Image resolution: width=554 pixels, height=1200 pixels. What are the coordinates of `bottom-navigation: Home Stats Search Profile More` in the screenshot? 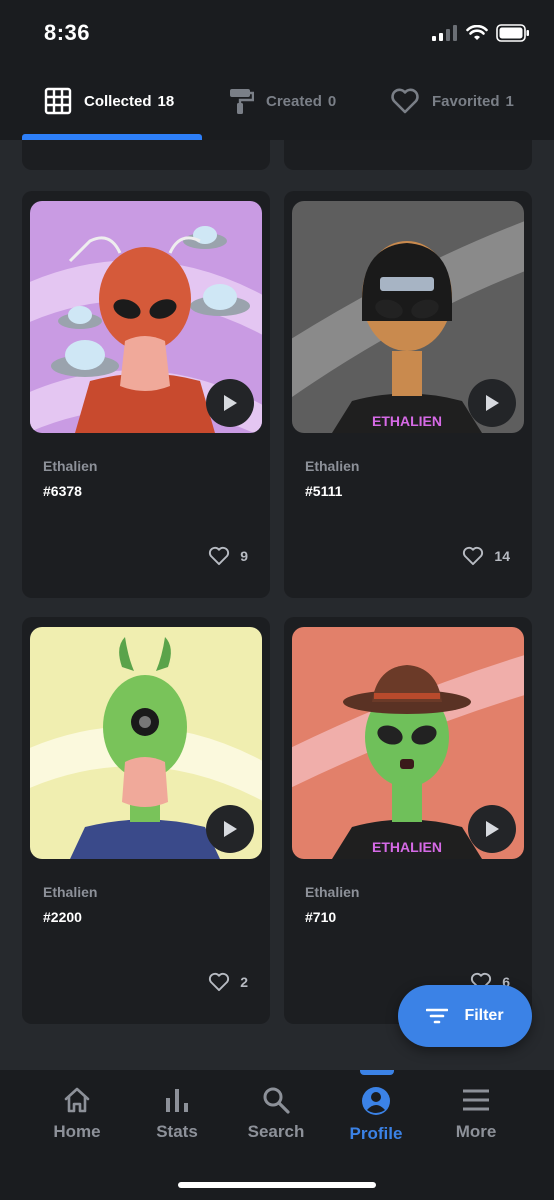 It's located at (277, 1135).